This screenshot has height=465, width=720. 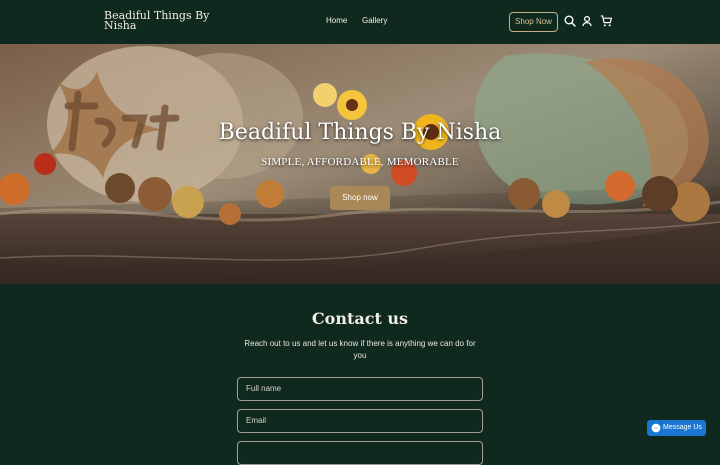 I want to click on contact-message-field, so click(x=360, y=453).